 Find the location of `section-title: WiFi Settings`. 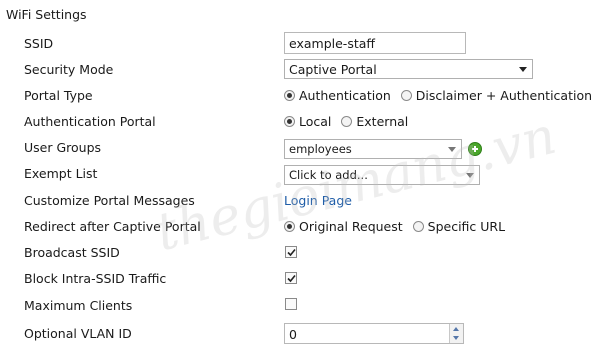

section-title: WiFi Settings is located at coordinates (46, 14).